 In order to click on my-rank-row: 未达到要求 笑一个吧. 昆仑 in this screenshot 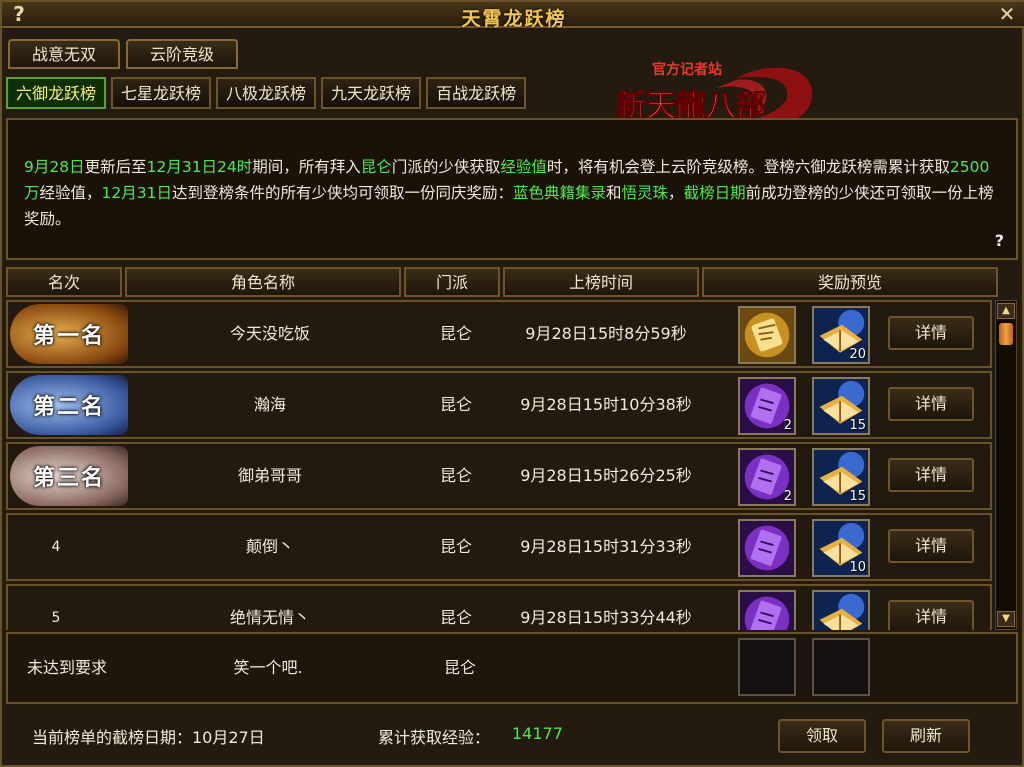, I will do `click(512, 668)`.